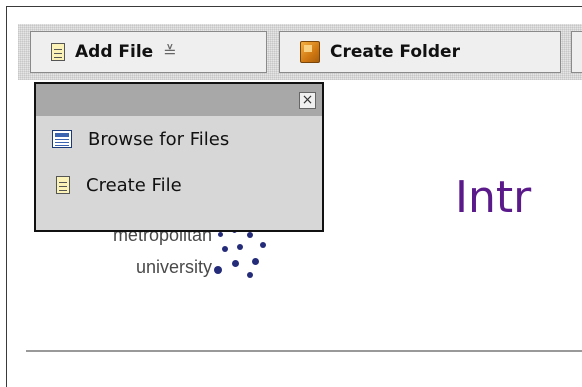 This screenshot has height=387, width=582. I want to click on create-file-label: Create File, so click(134, 185).